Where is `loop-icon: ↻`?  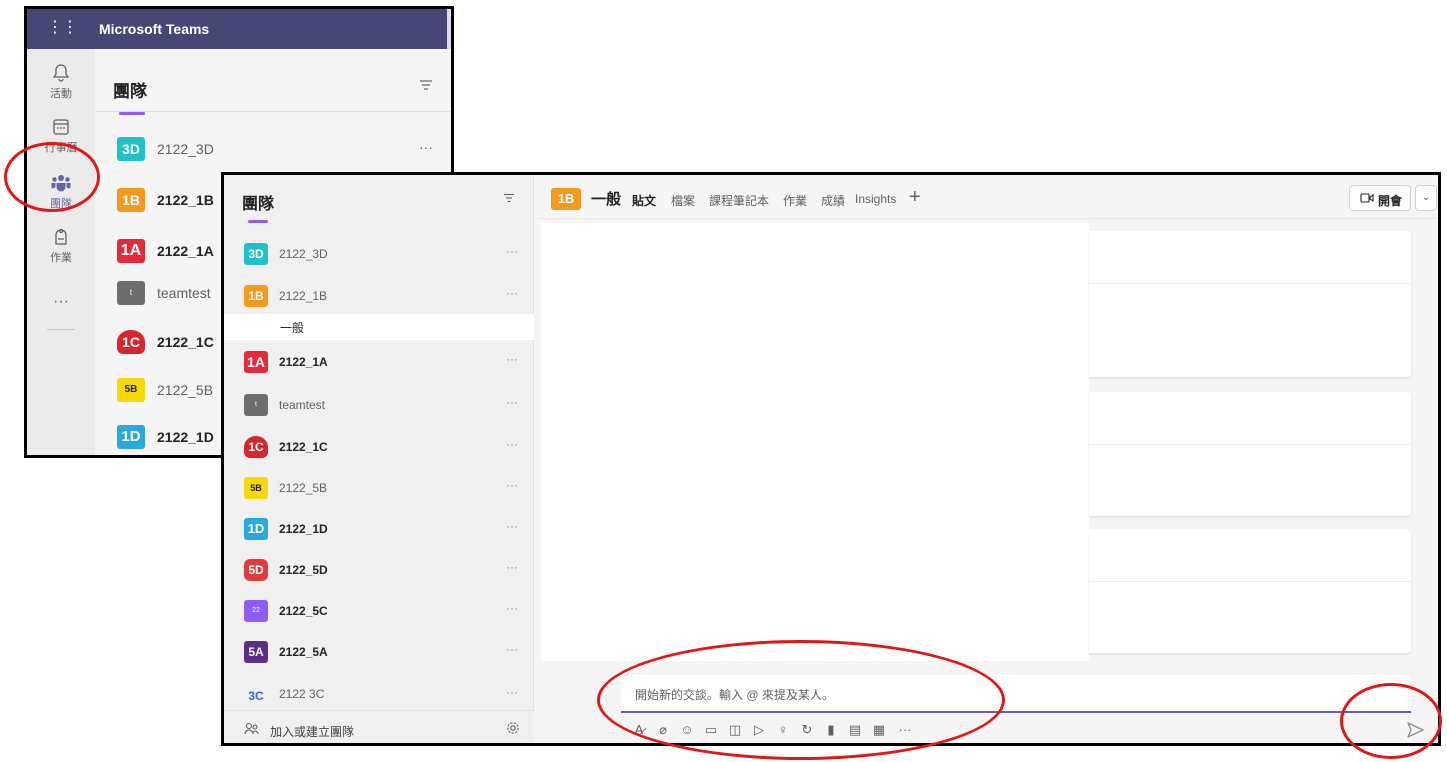
loop-icon: ↻ is located at coordinates (807, 730).